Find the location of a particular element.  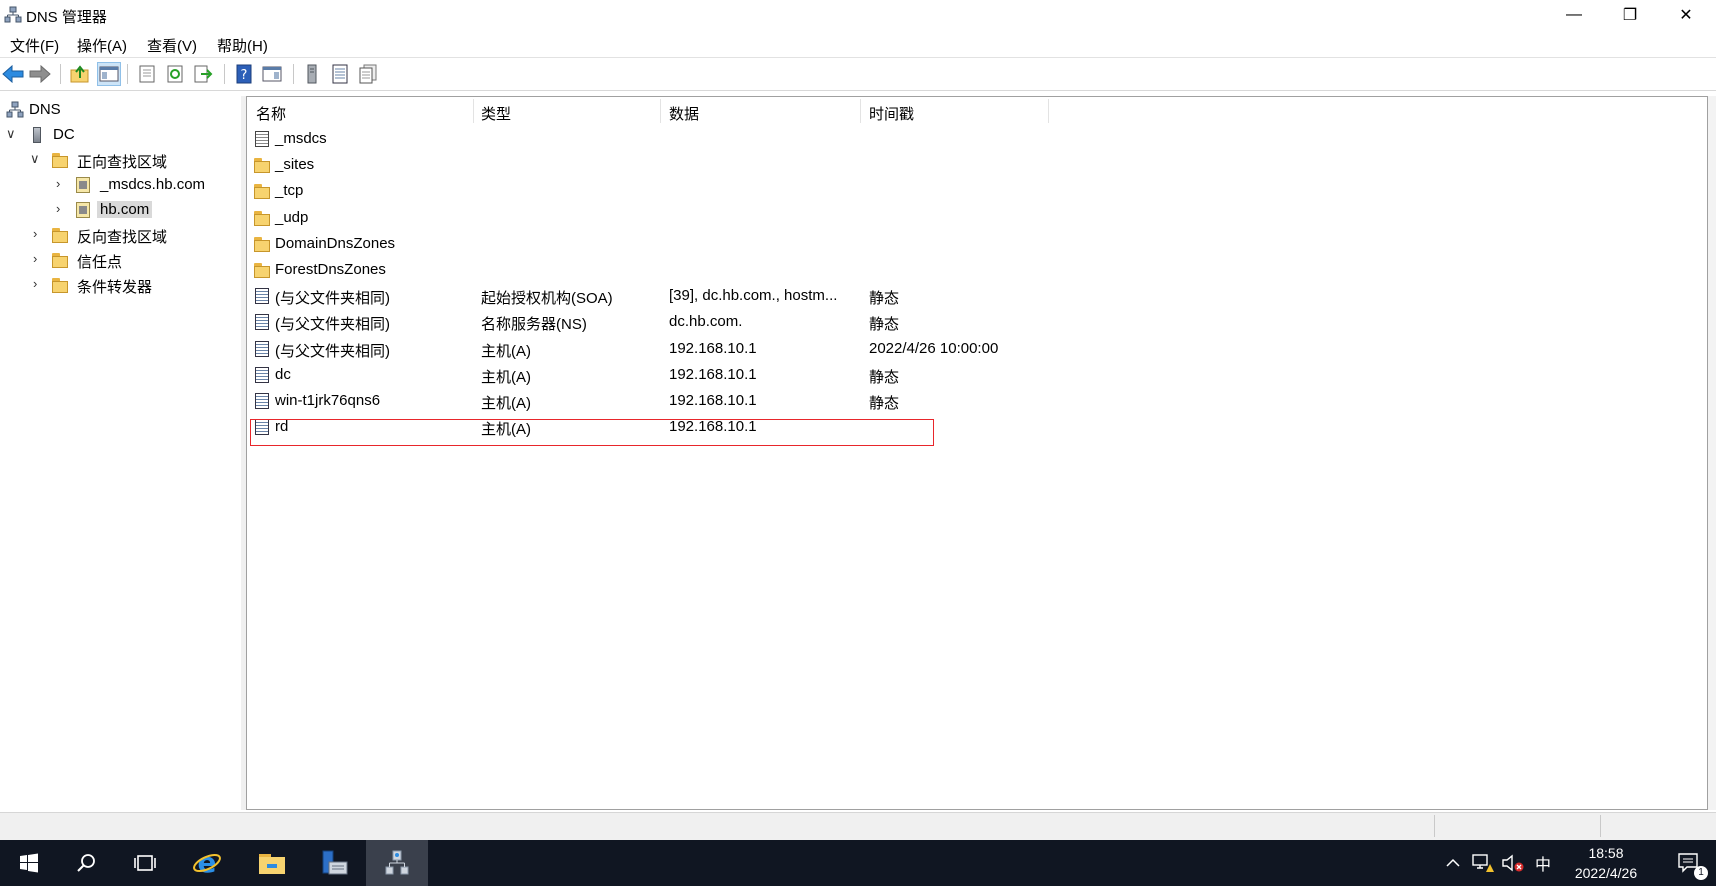

record-name: ForestDnsZones is located at coordinates (330, 269).